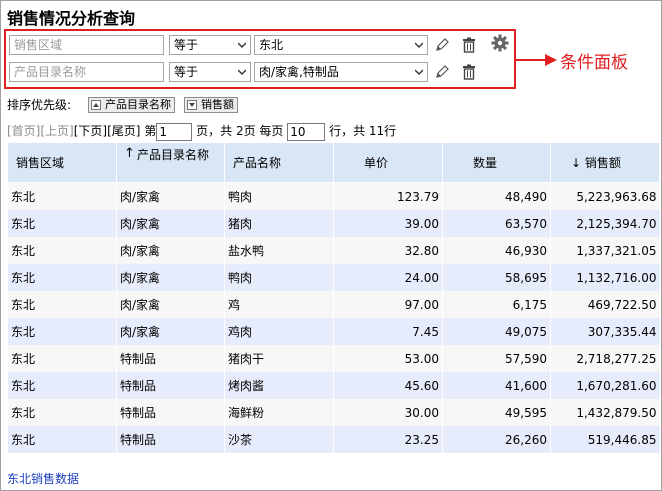 This screenshot has width=662, height=491. What do you see at coordinates (260, 59) in the screenshot?
I see `condition-panel: 销售区域 等于 东北 产品目录名称 等于 肉/家禽,特制品` at bounding box center [260, 59].